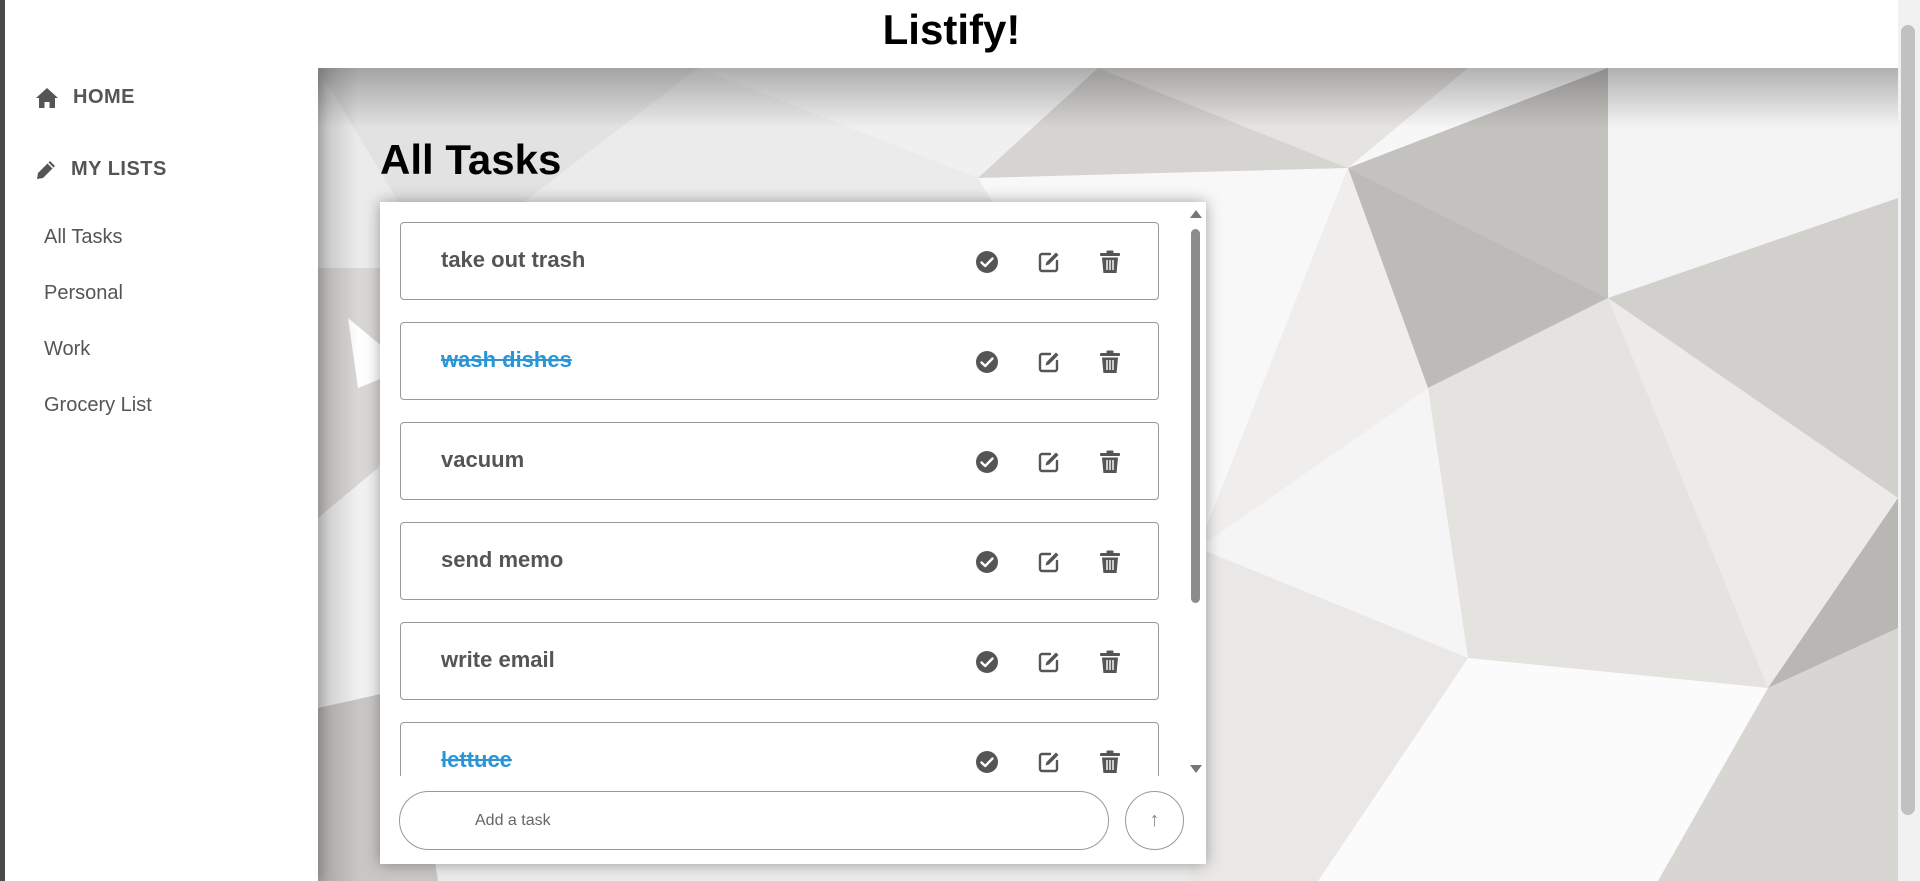  What do you see at coordinates (1196, 769) in the screenshot?
I see `scroll-down-arrow-icon` at bounding box center [1196, 769].